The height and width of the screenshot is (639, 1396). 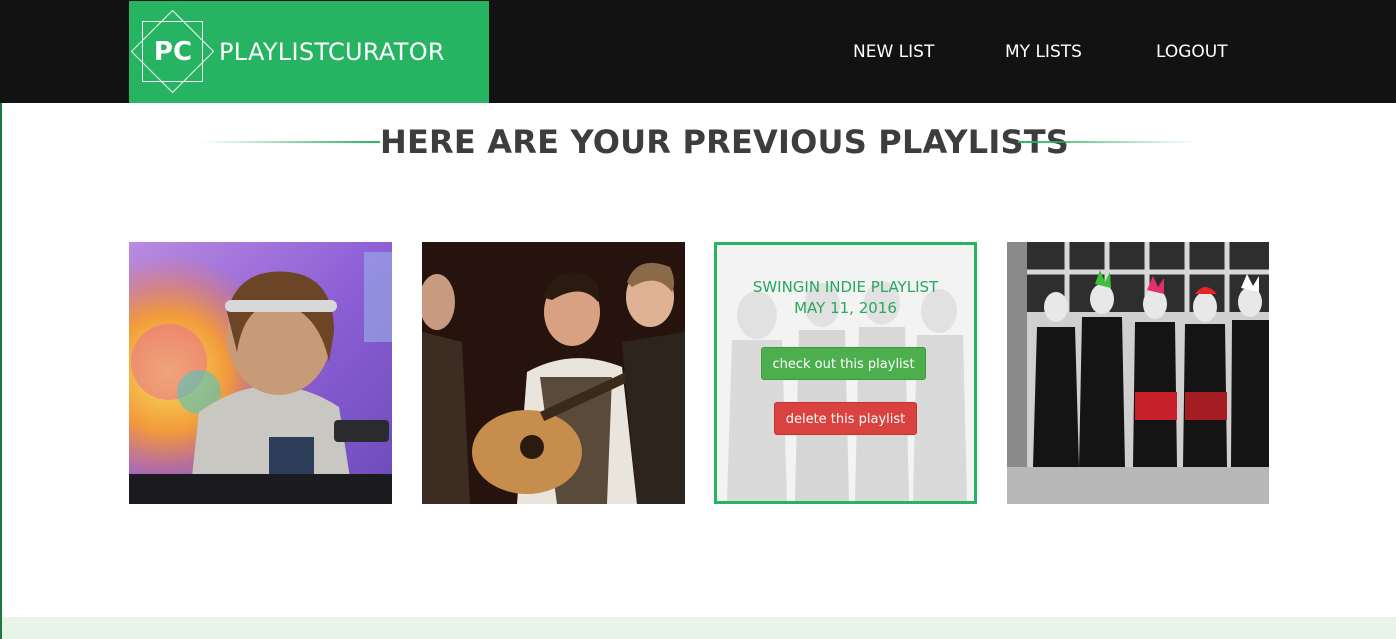 What do you see at coordinates (1192, 52) in the screenshot?
I see `nav-logout-link: LOGOUT` at bounding box center [1192, 52].